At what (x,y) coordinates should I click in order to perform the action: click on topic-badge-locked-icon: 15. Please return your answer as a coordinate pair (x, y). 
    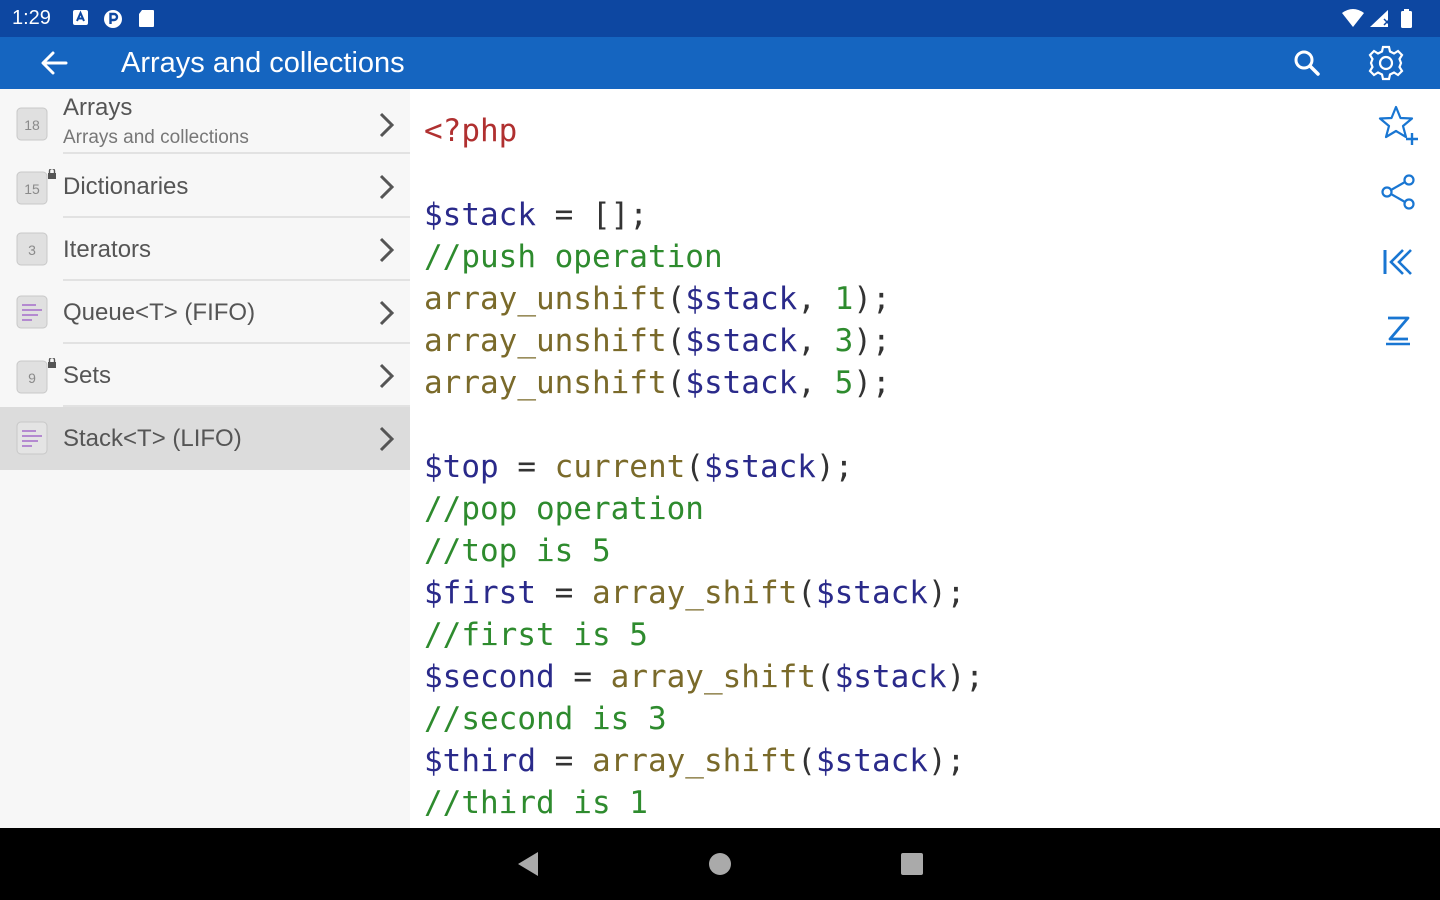
    Looking at the image, I should click on (36, 187).